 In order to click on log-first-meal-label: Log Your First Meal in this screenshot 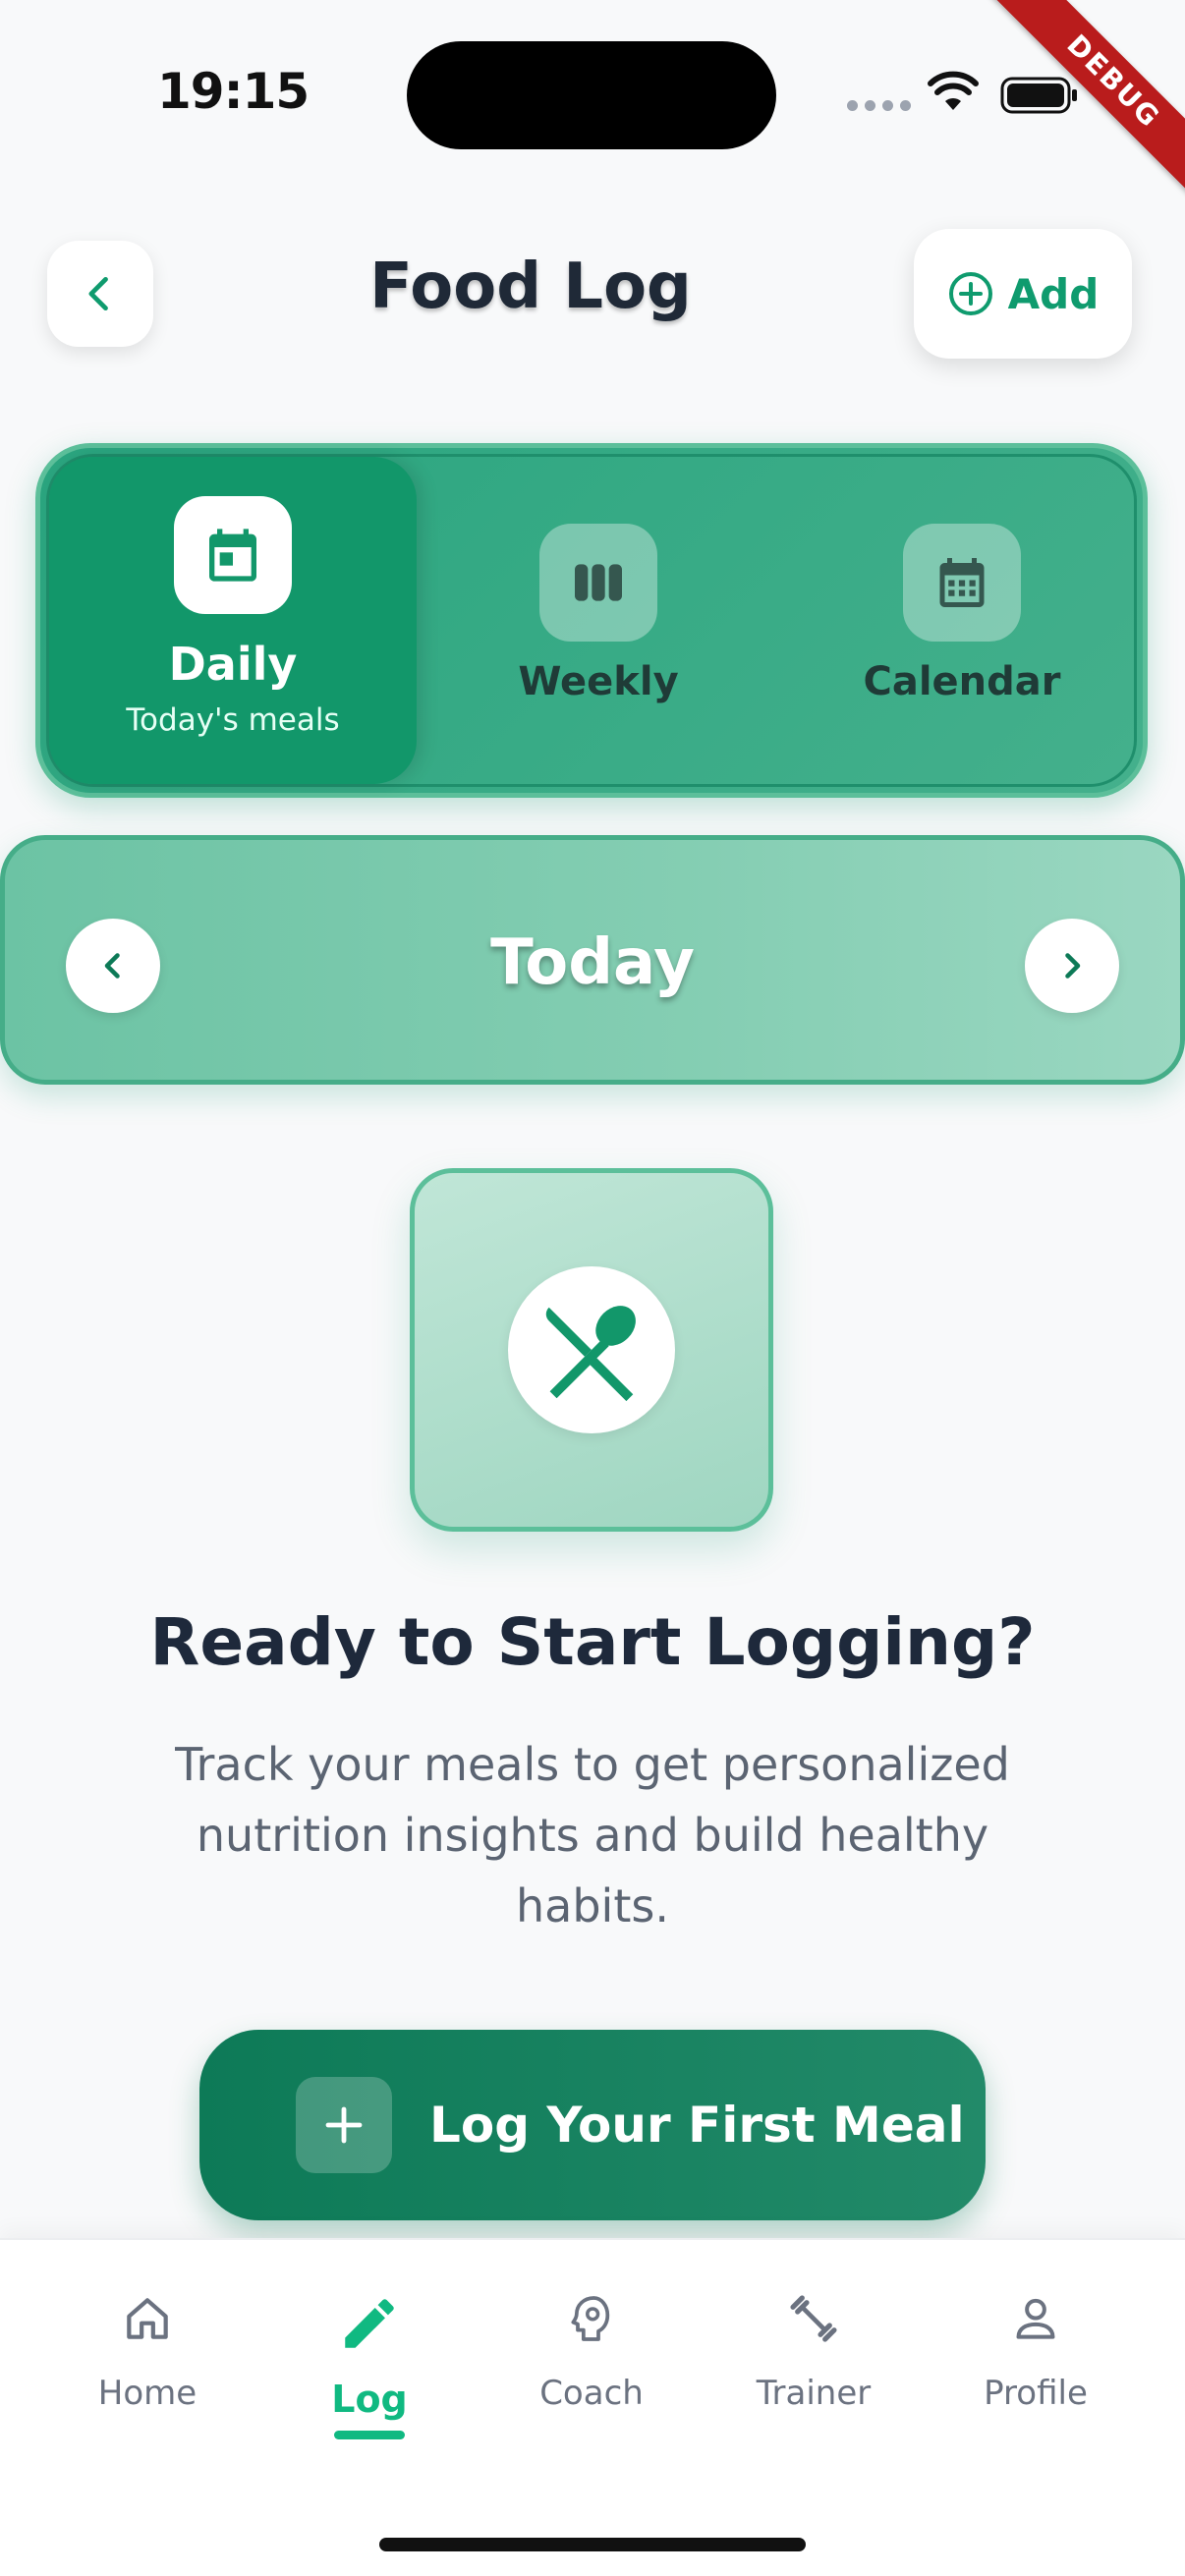, I will do `click(697, 2125)`.